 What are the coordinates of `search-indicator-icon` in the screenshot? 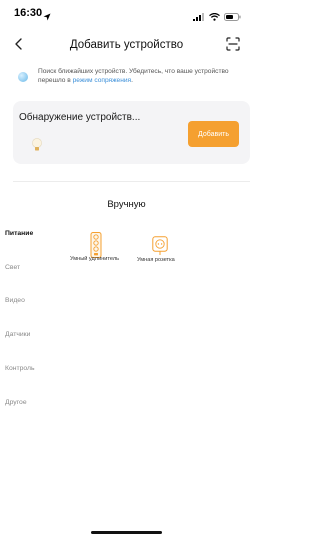 It's located at (23, 77).